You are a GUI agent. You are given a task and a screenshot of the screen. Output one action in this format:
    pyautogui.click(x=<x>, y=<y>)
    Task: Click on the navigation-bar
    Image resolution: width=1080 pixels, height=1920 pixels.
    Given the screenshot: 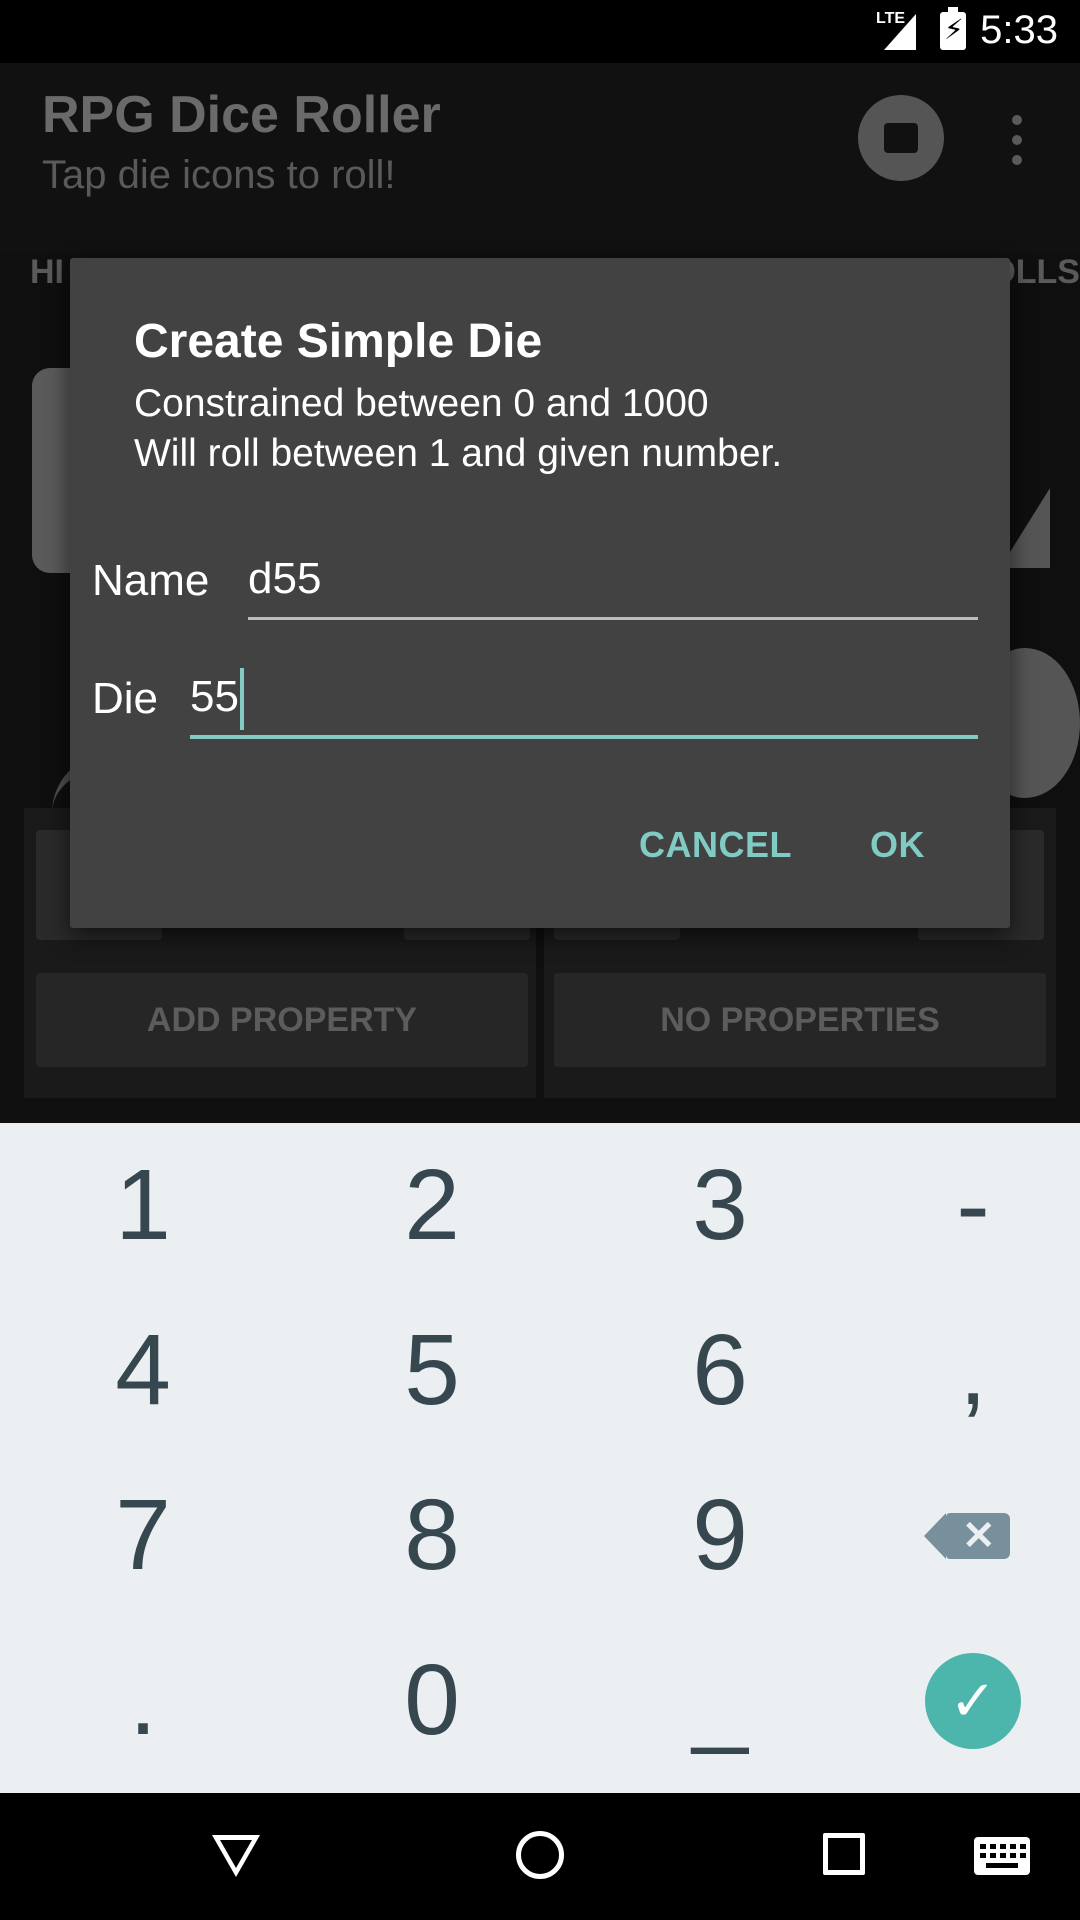 What is the action you would take?
    pyautogui.click(x=540, y=1856)
    